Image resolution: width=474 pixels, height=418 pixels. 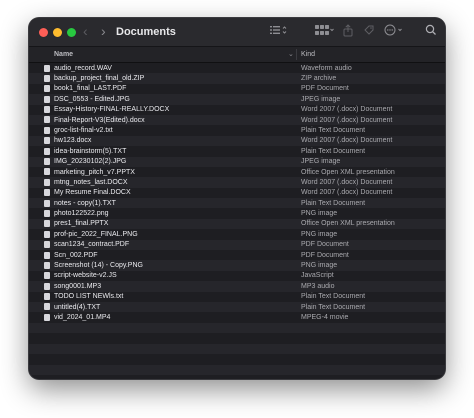 I want to click on search-icon, so click(x=431, y=30).